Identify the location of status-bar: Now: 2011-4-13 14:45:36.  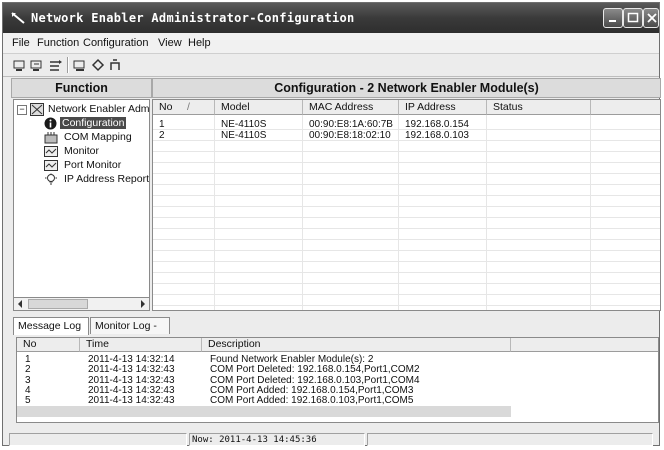
(331, 439).